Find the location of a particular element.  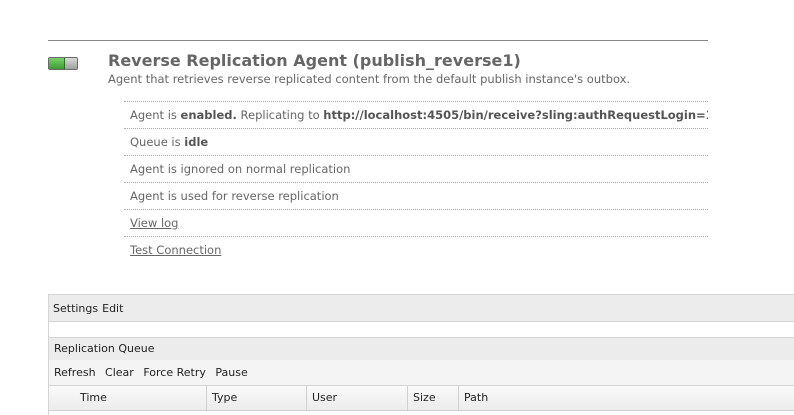

test-connection-link: Test Connection is located at coordinates (175, 250).